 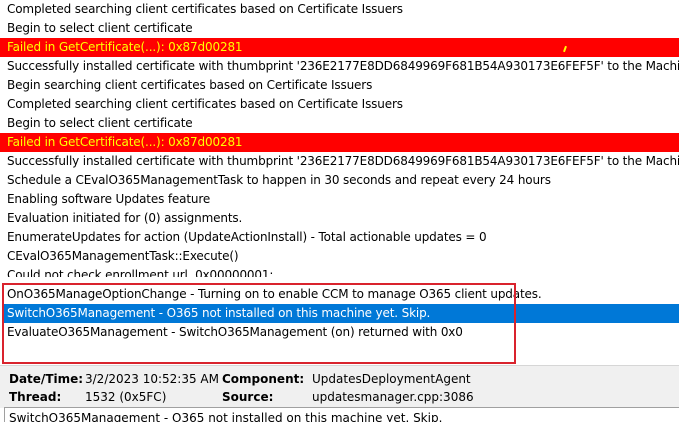 What do you see at coordinates (152, 379) in the screenshot?
I see `date-time-value: 3/2/2023 10:52:35 AM` at bounding box center [152, 379].